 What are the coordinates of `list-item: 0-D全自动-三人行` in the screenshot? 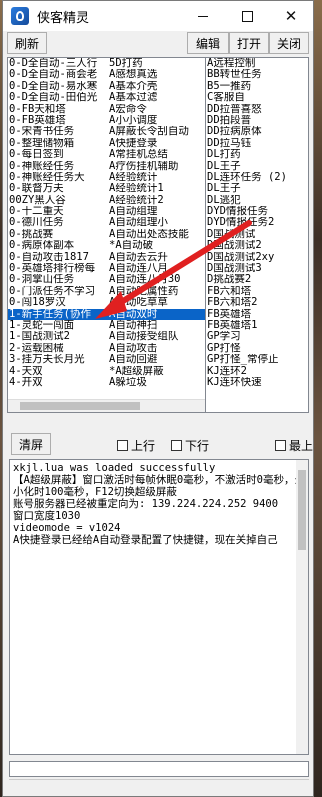 It's located at (58, 63).